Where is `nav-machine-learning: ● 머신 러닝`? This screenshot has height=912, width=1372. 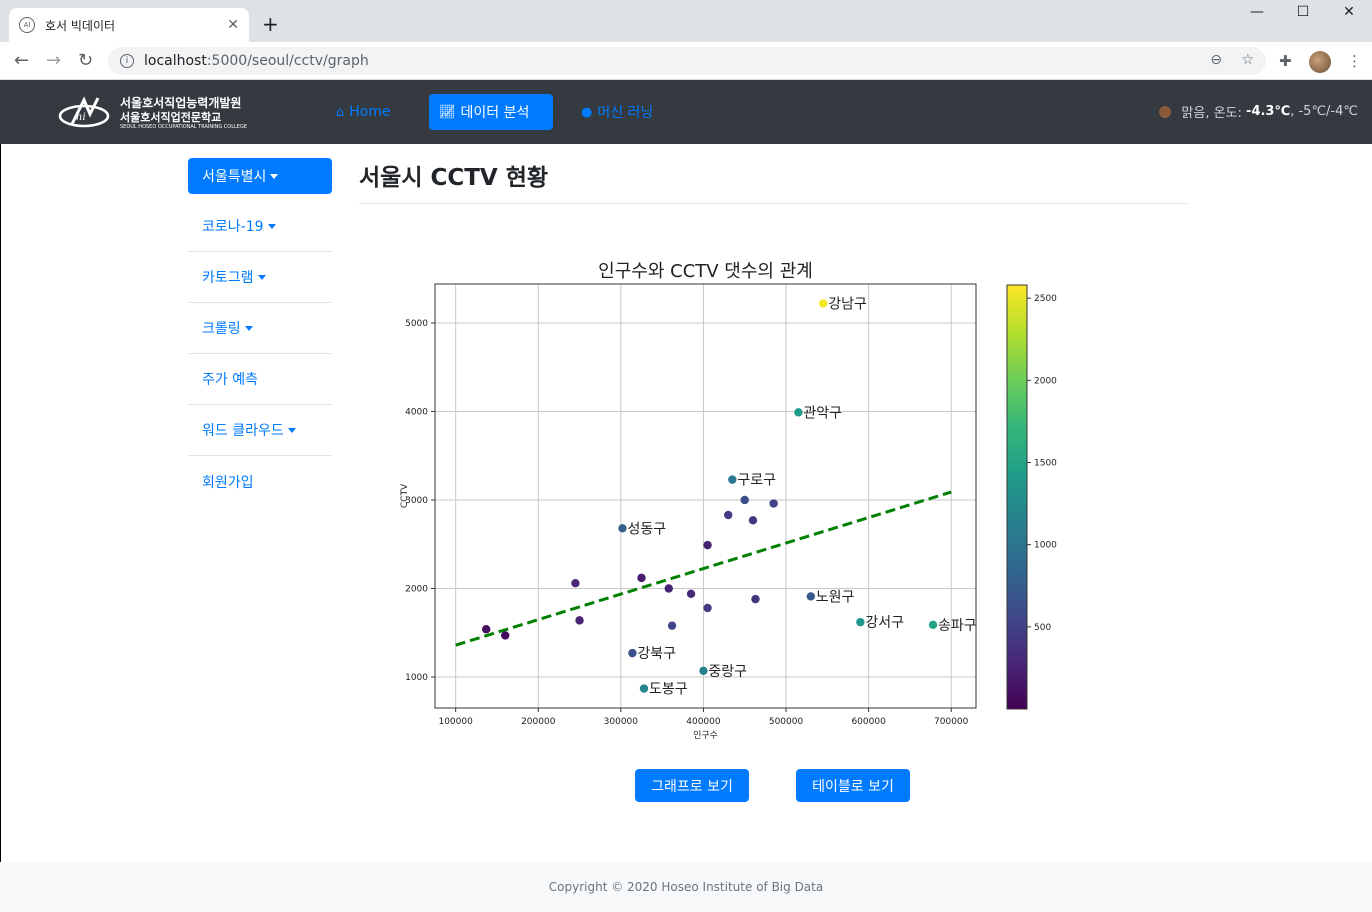 nav-machine-learning: ● 머신 러닝 is located at coordinates (617, 112).